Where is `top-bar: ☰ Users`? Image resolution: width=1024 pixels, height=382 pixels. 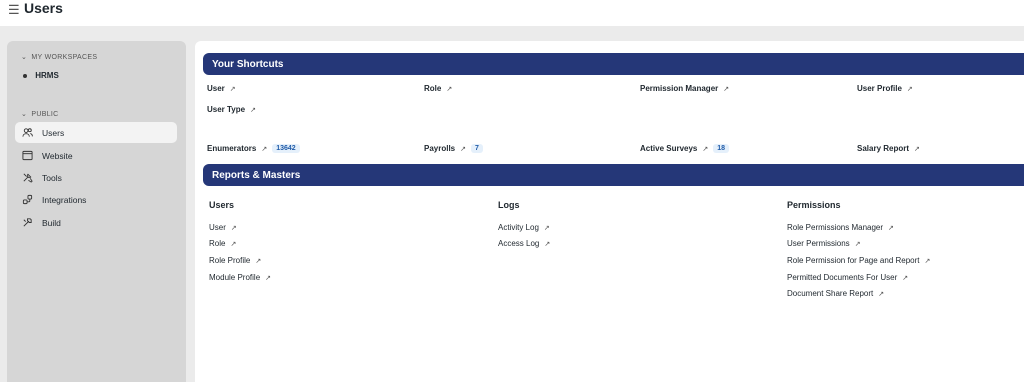 top-bar: ☰ Users is located at coordinates (512, 13).